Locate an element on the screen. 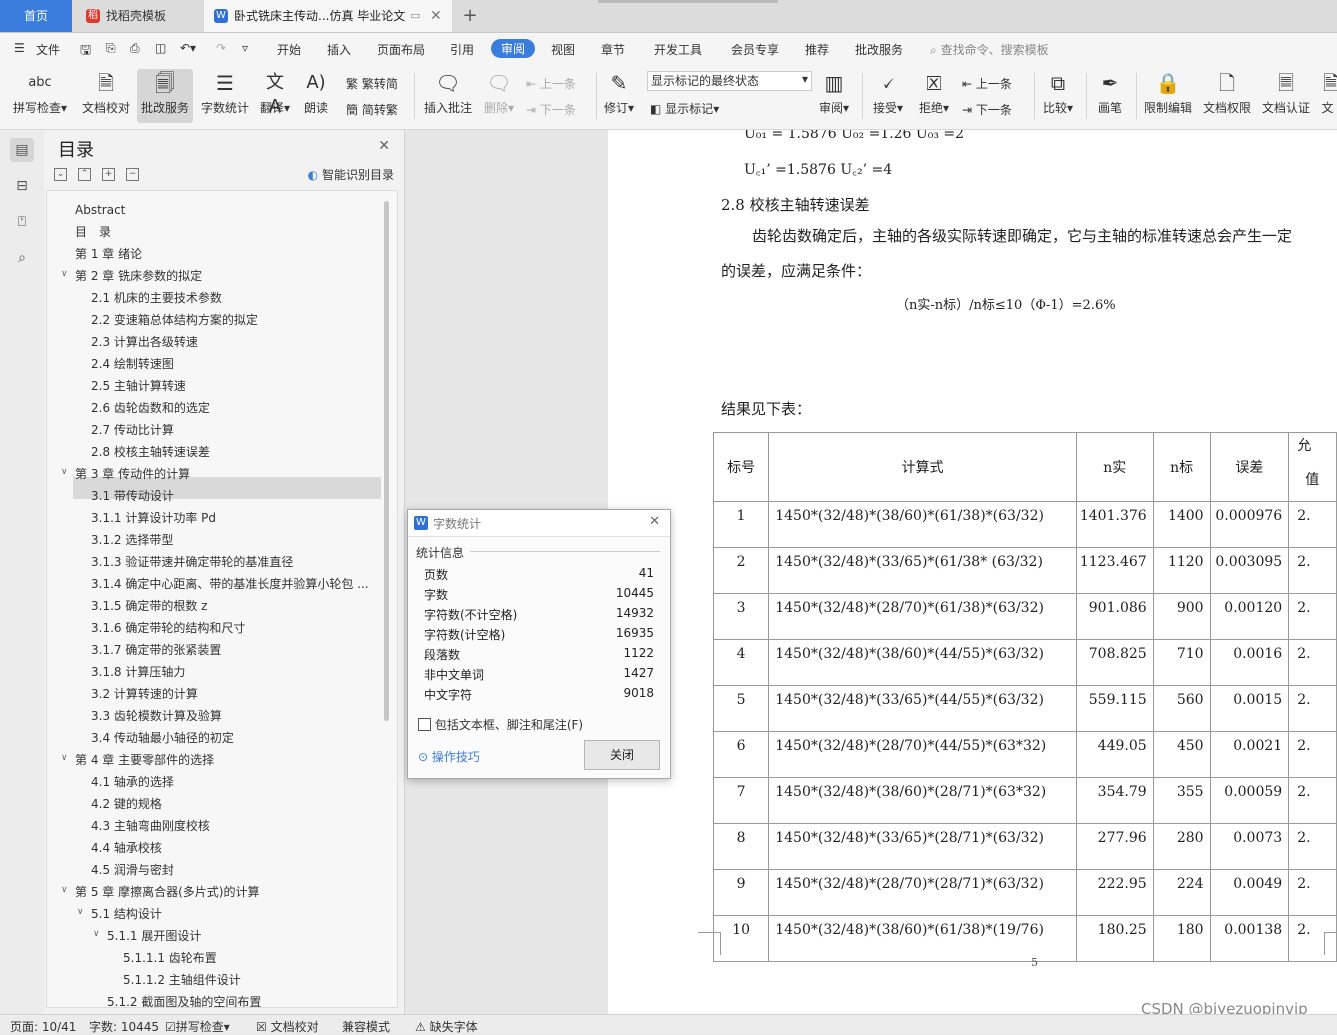  print-icon: ⎙ is located at coordinates (135, 48).